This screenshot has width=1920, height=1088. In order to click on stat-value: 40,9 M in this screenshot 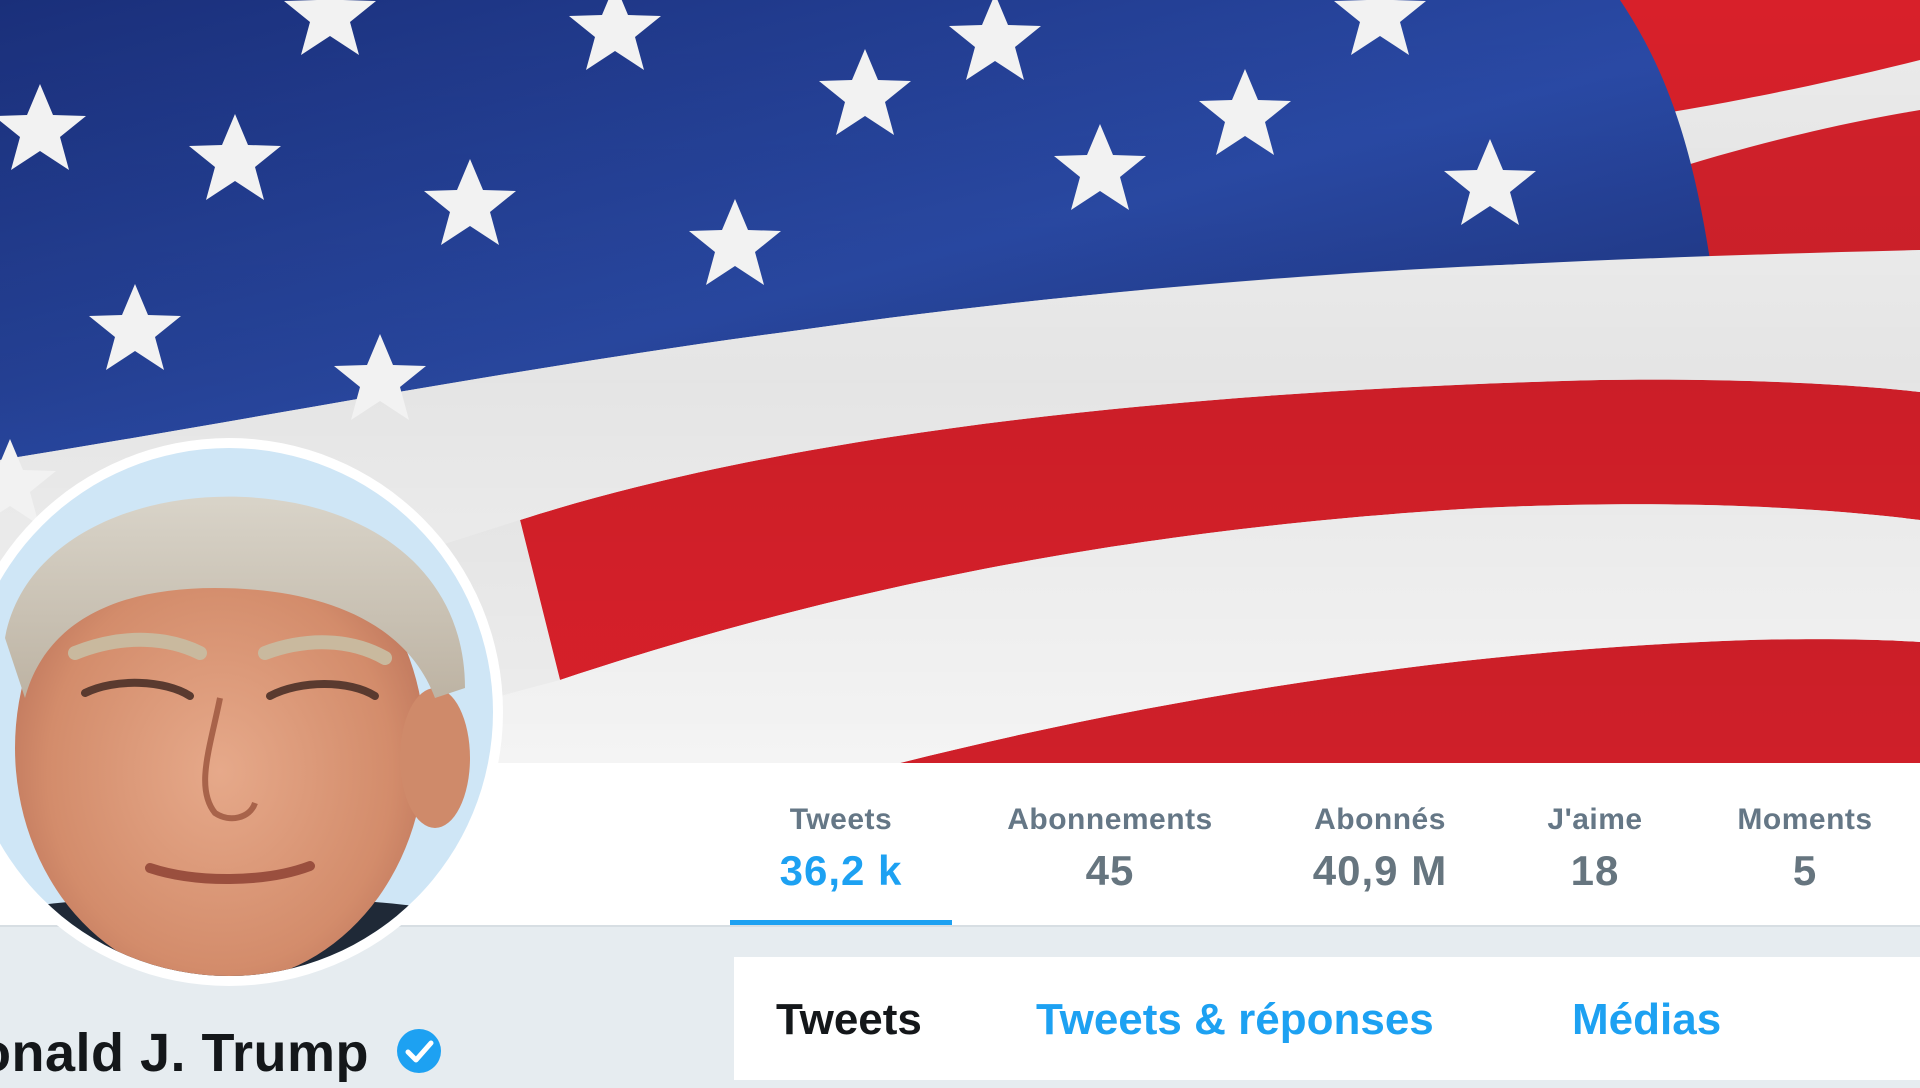, I will do `click(1380, 870)`.